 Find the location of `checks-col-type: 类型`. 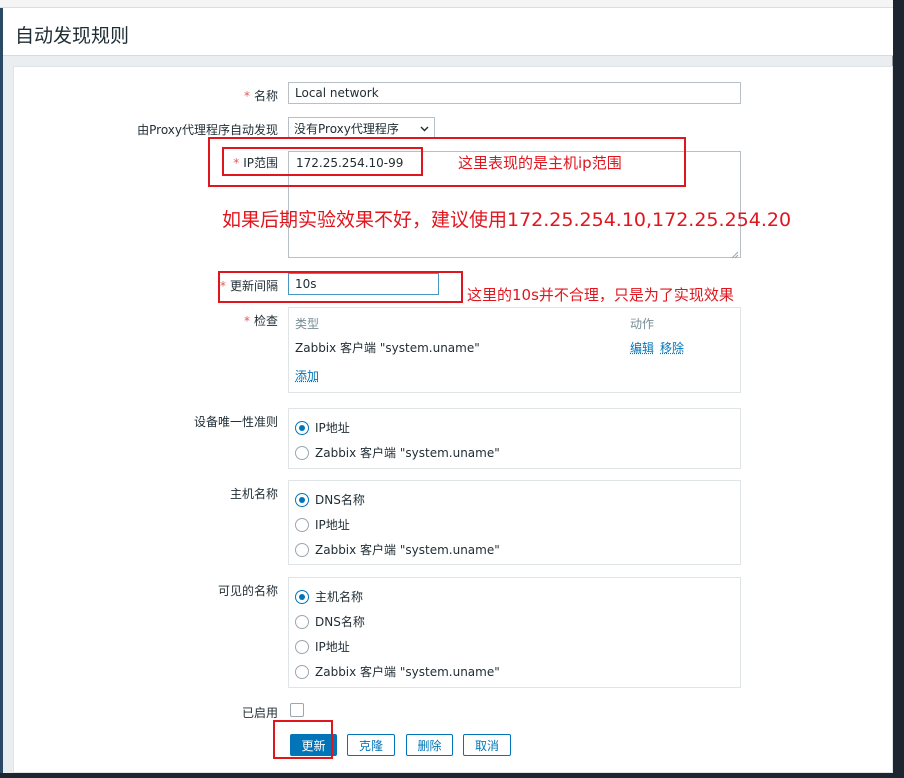

checks-col-type: 类型 is located at coordinates (307, 324).